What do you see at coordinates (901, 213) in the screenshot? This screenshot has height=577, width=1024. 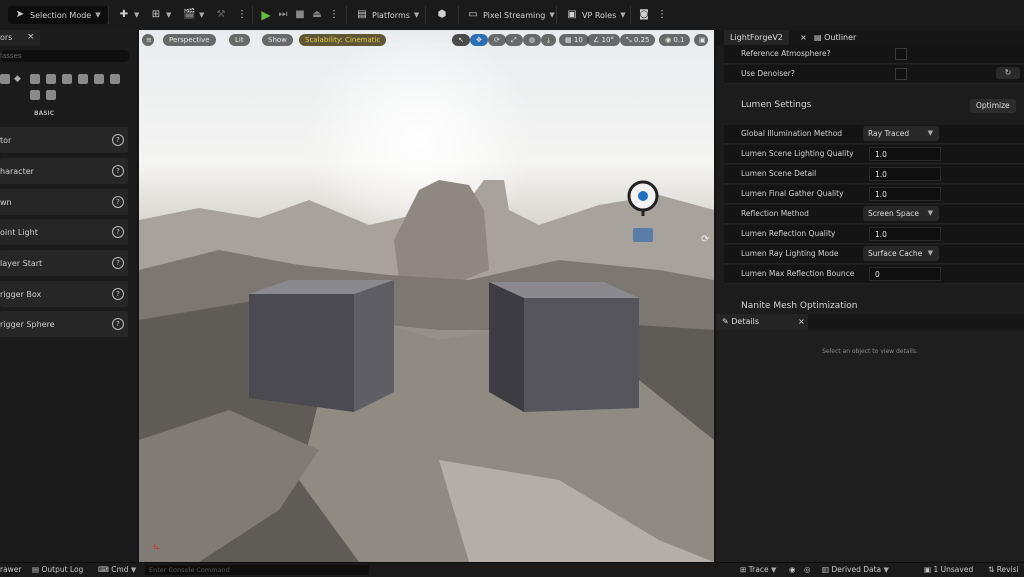 I see `reflection-method-dropdown: Screen Space ▼` at bounding box center [901, 213].